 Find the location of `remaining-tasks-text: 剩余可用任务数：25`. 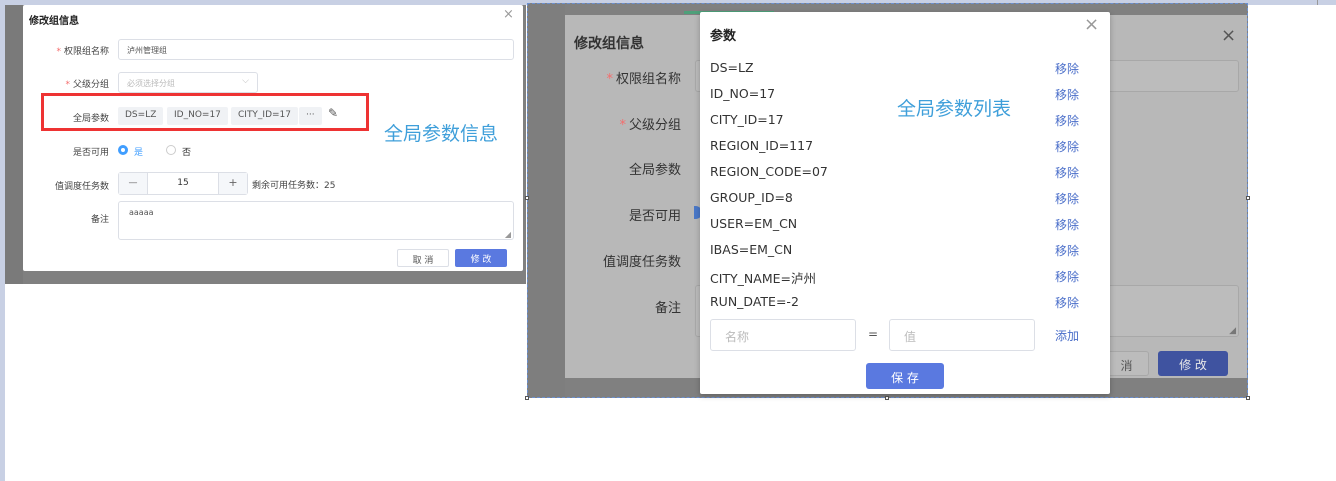

remaining-tasks-text: 剩余可用任务数：25 is located at coordinates (294, 186).